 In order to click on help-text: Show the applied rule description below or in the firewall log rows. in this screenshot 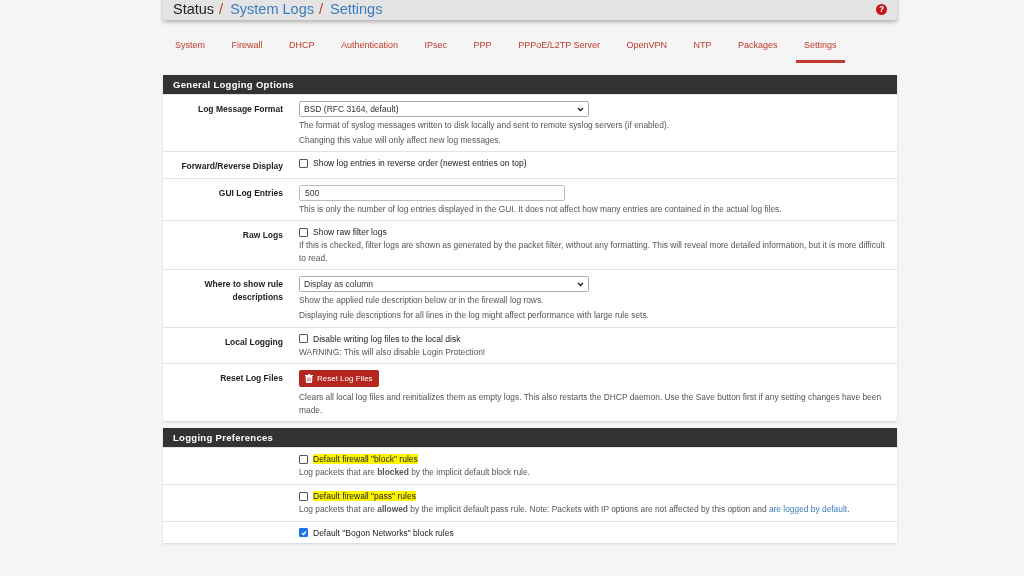, I will do `click(422, 300)`.